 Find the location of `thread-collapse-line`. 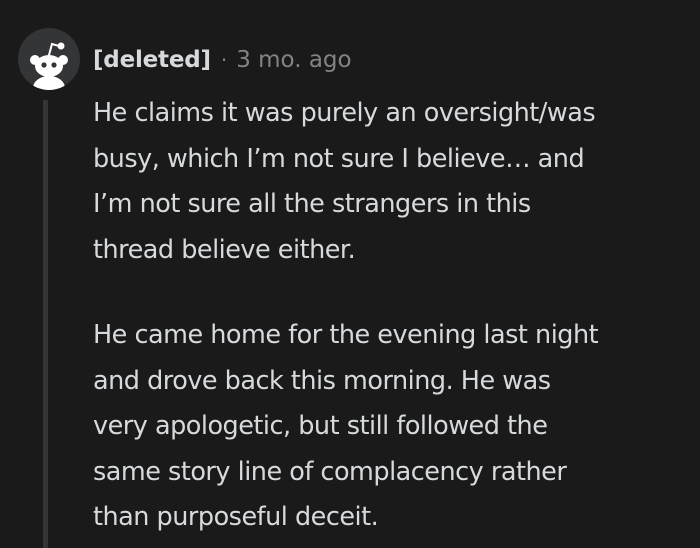

thread-collapse-line is located at coordinates (45, 324).